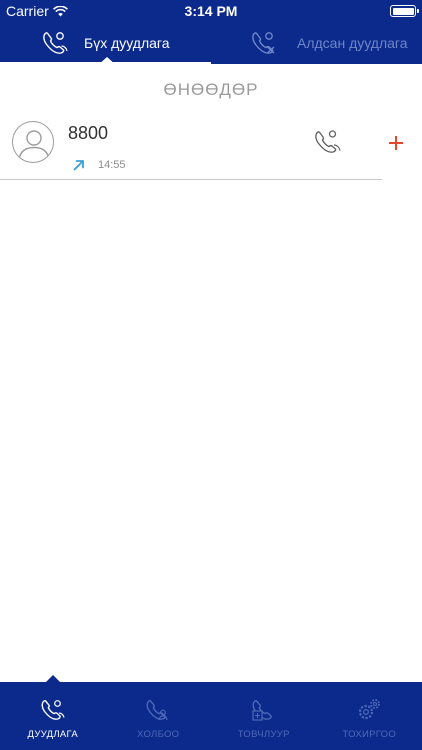  Describe the element at coordinates (404, 11) in the screenshot. I see `battery-icon` at that location.